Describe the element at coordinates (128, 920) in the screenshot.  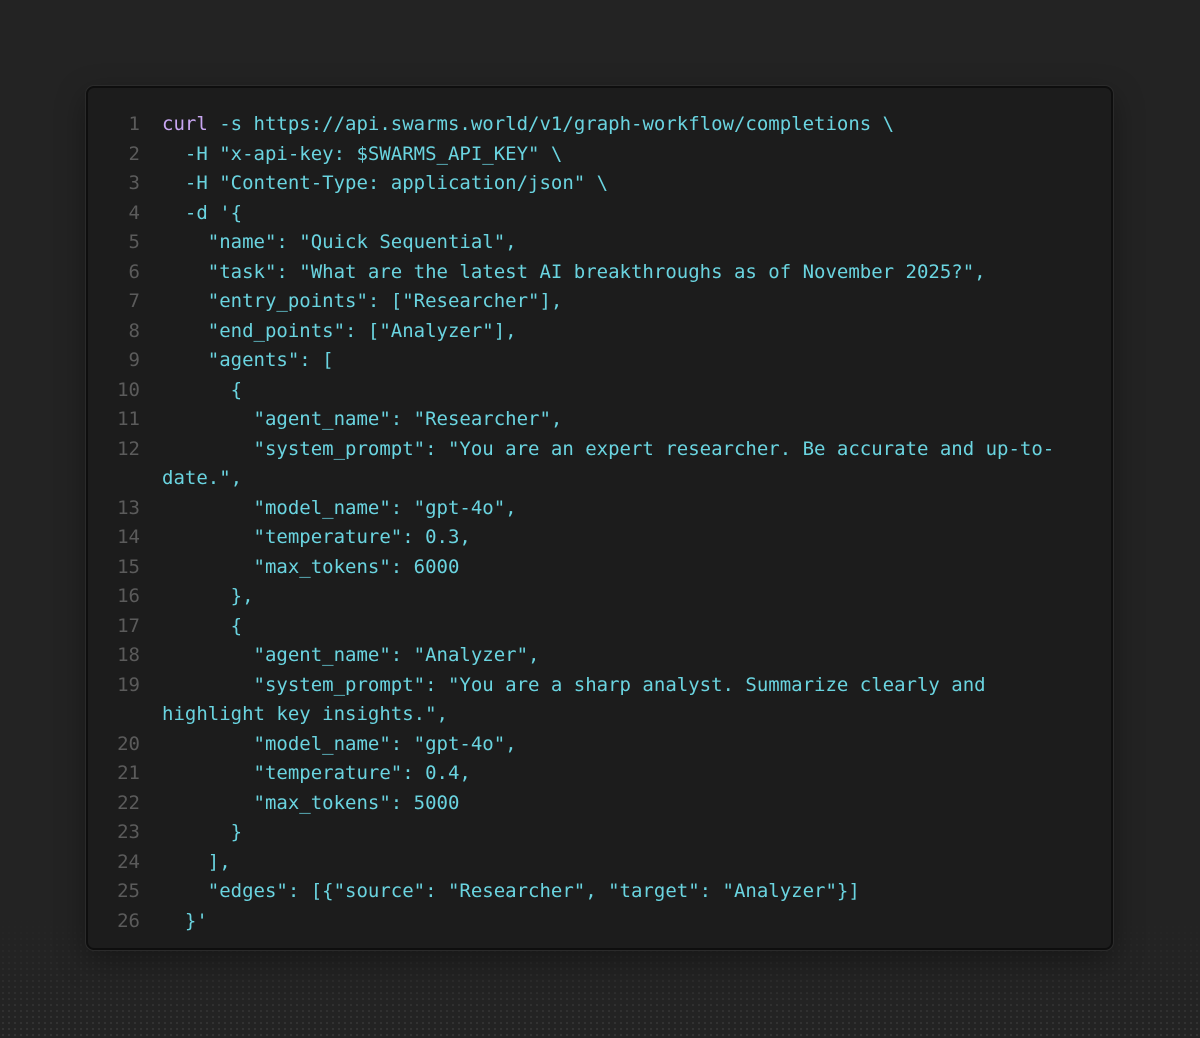
I see `line-number: 26` at that location.